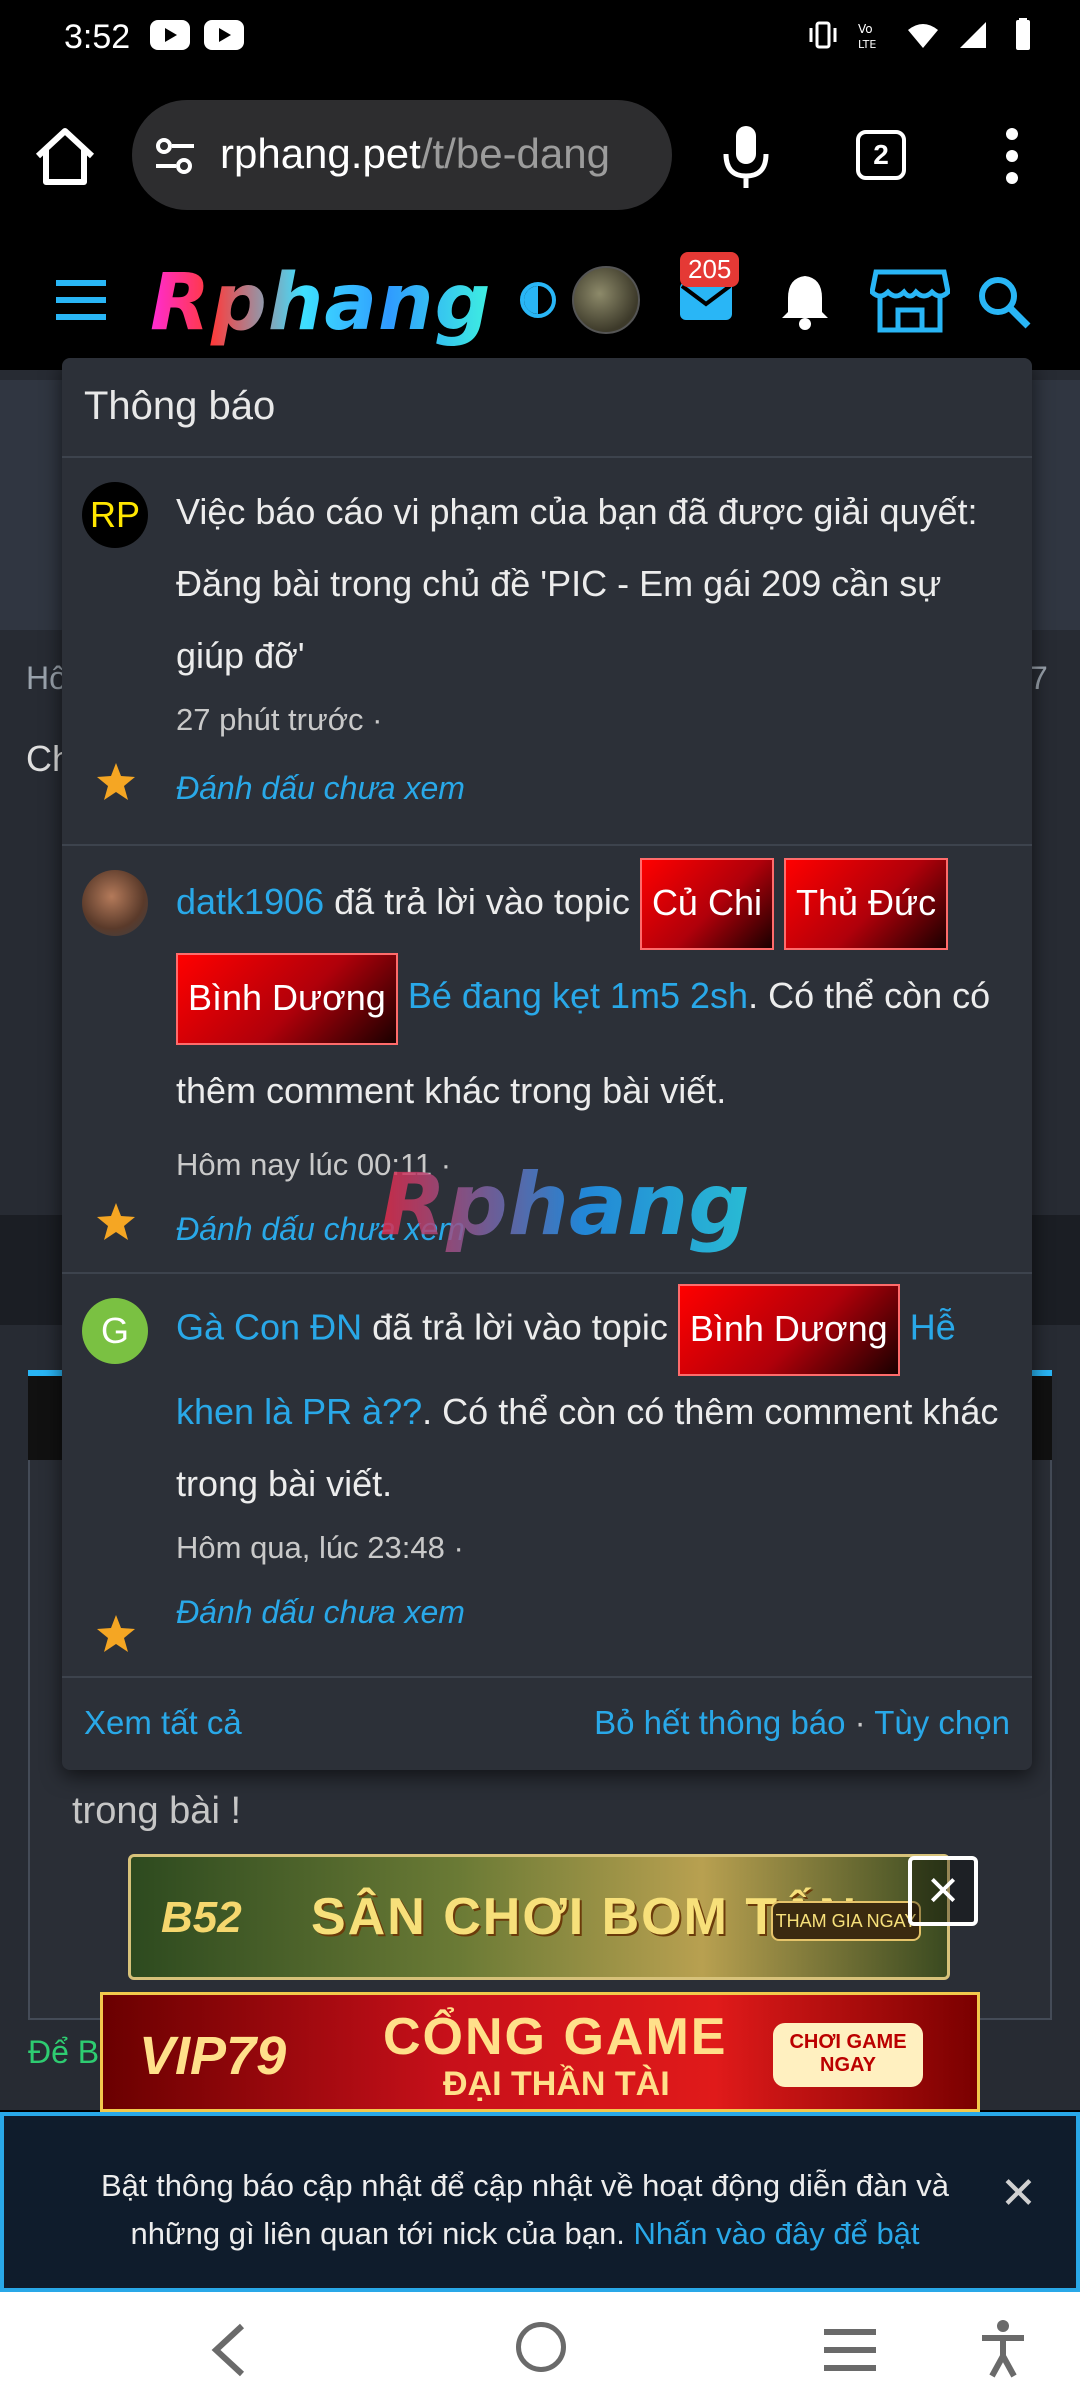 The height and width of the screenshot is (2408, 1080). I want to click on dismiss-all-link: Bỏ hết thông báo, so click(719, 1722).